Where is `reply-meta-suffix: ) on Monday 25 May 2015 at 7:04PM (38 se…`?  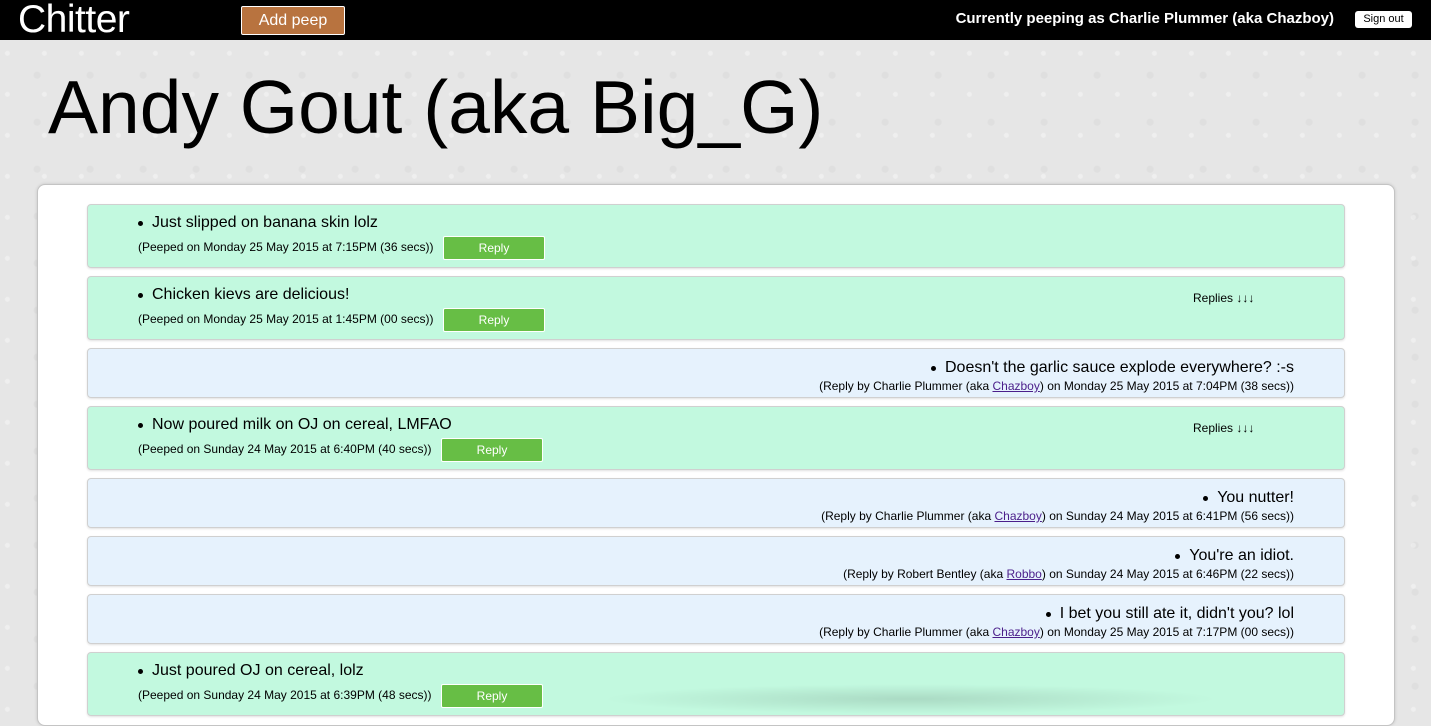 reply-meta-suffix: ) on Monday 25 May 2015 at 7:04PM (38 se… is located at coordinates (1166, 386).